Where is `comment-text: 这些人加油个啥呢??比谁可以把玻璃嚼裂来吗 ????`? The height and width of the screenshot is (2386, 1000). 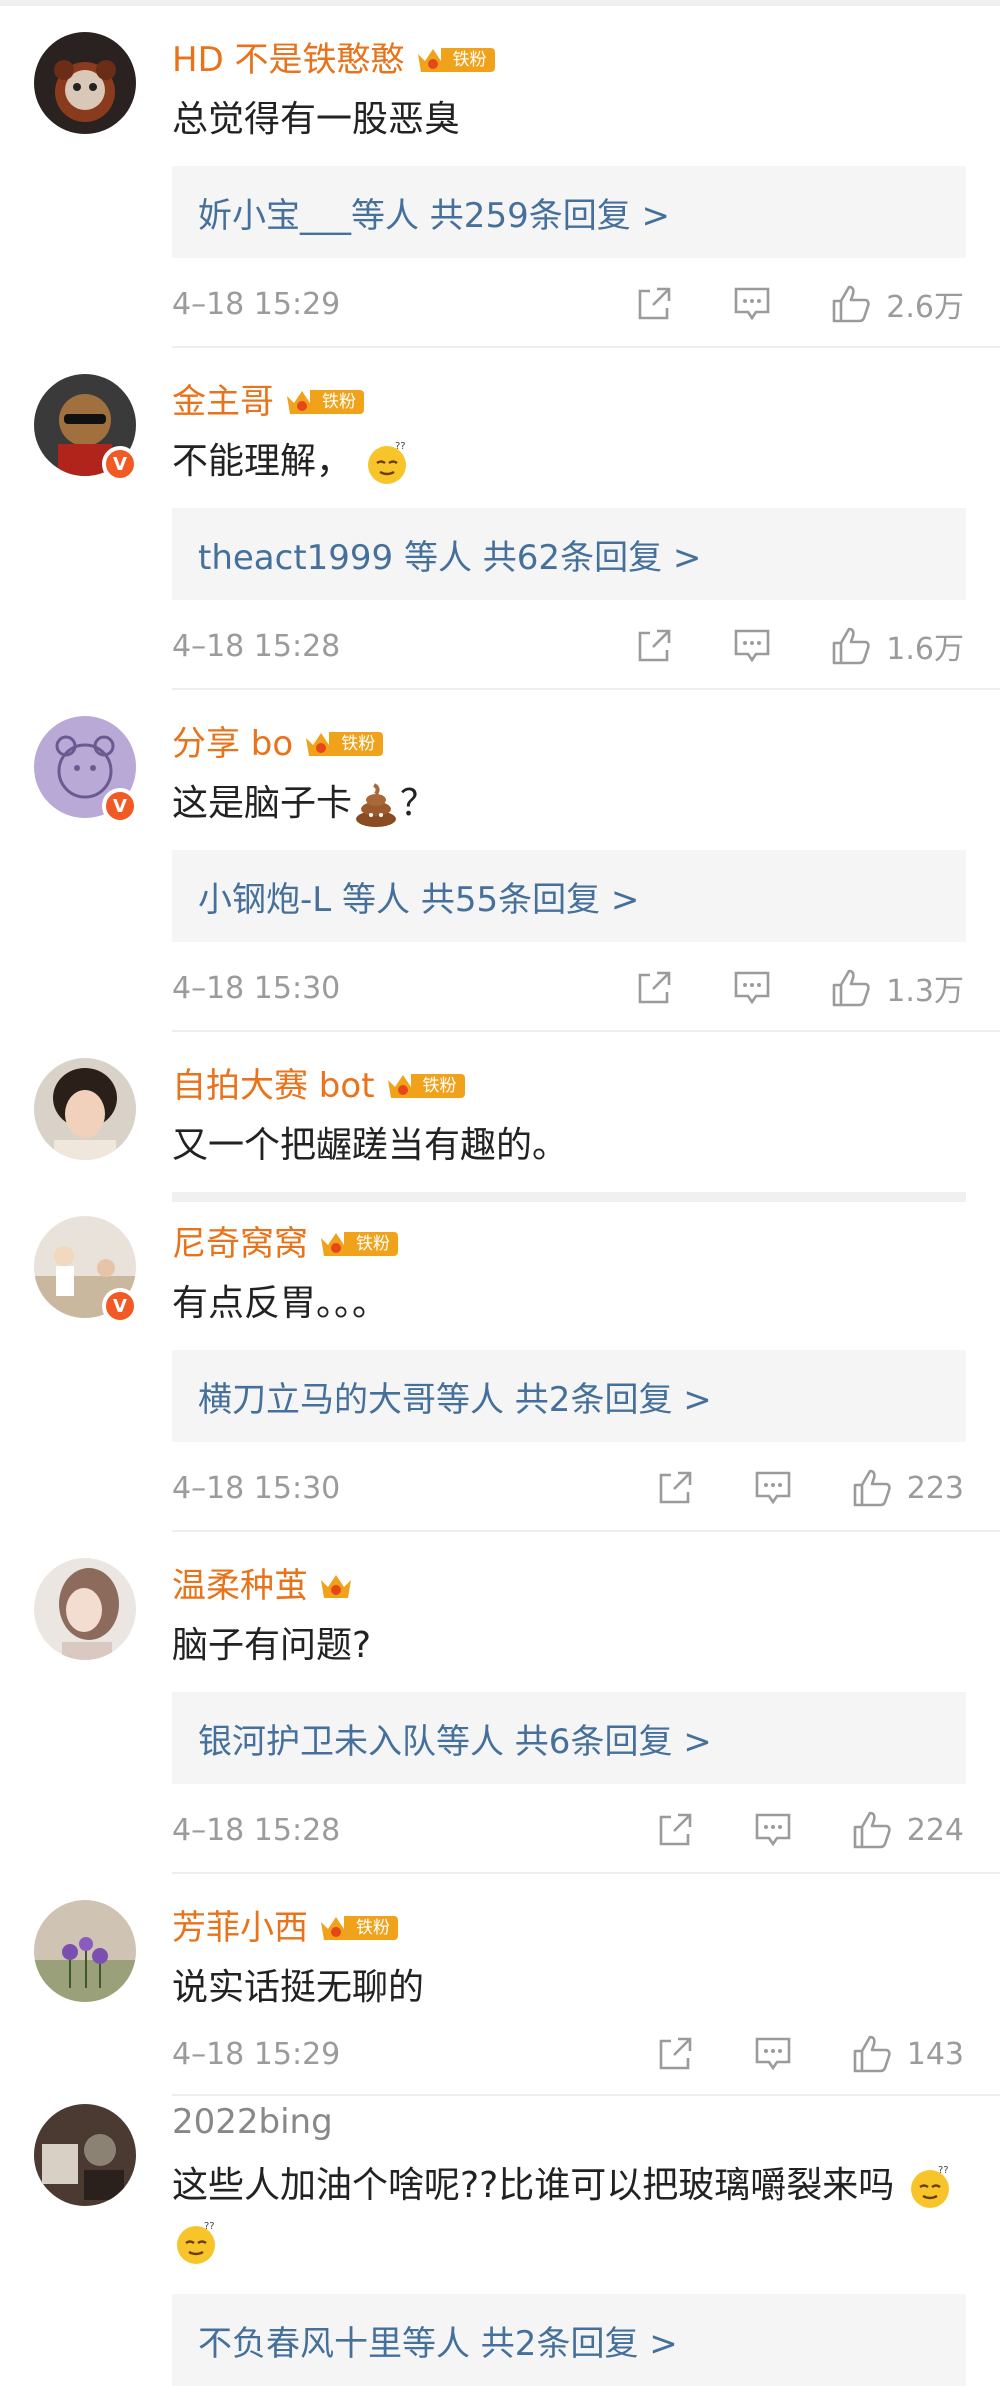 comment-text: 这些人加油个啥呢??比谁可以把玻璃嚼裂来吗 ???? is located at coordinates (567, 2214).